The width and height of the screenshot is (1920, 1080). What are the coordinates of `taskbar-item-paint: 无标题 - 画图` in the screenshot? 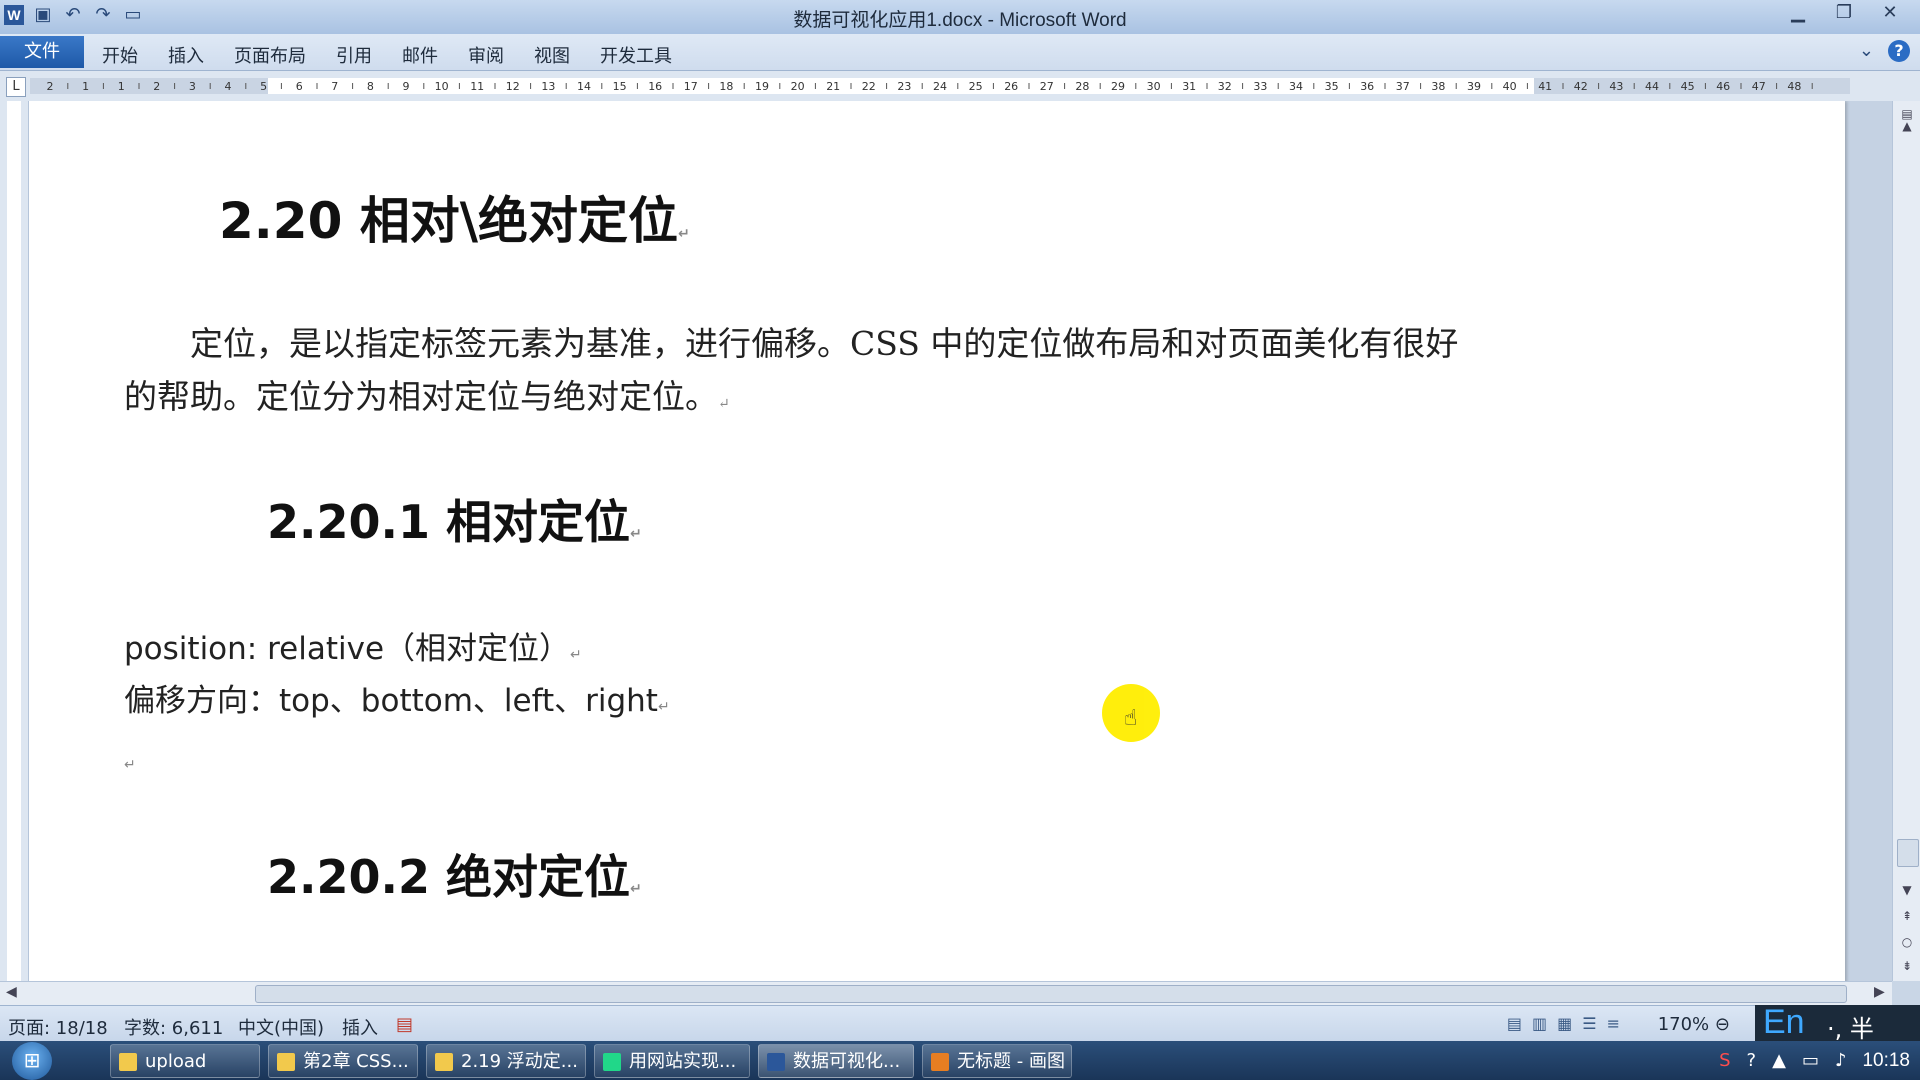 It's located at (997, 1061).